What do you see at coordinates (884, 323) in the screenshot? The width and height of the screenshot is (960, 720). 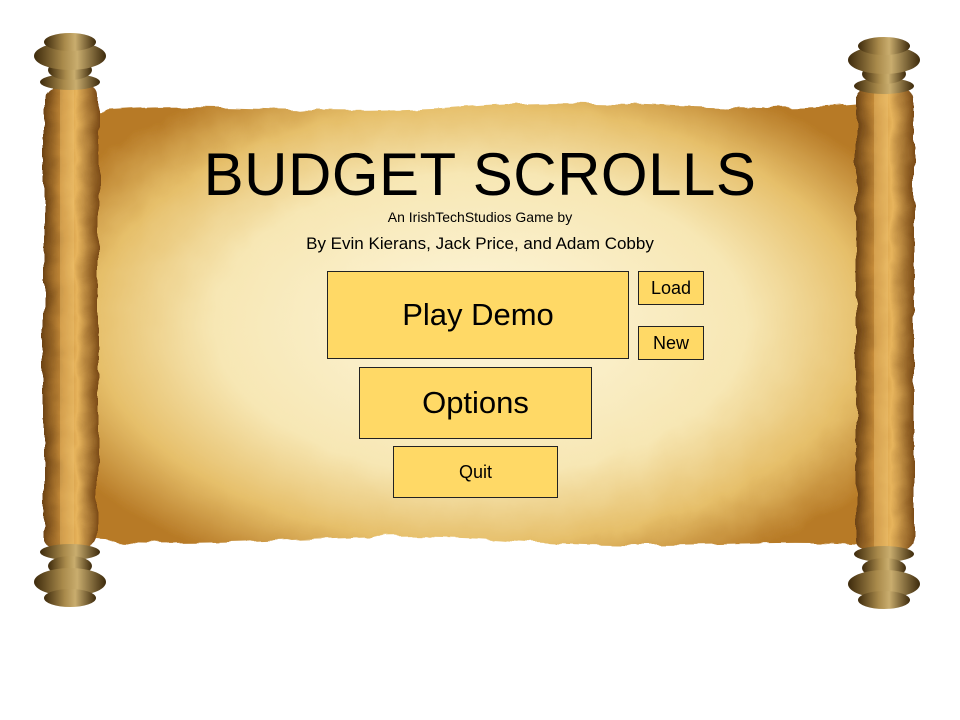 I see `right-scroll-roller` at bounding box center [884, 323].